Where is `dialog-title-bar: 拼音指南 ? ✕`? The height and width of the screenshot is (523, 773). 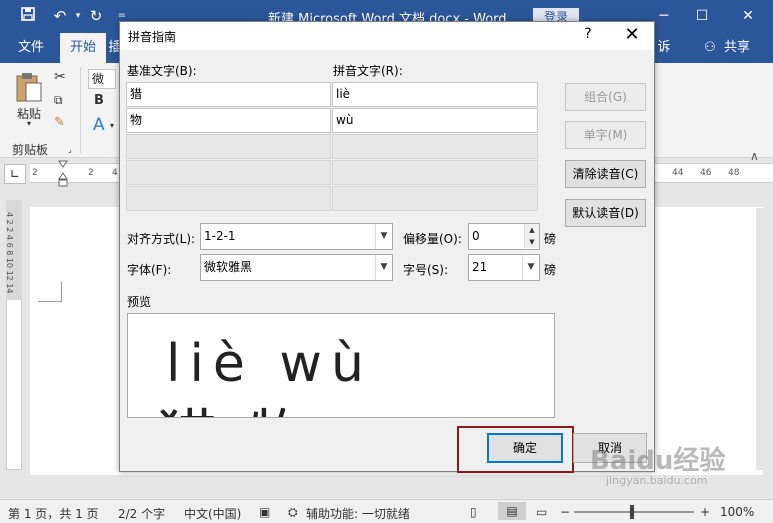
dialog-title-bar: 拼音指南 ? ✕ is located at coordinates (387, 36).